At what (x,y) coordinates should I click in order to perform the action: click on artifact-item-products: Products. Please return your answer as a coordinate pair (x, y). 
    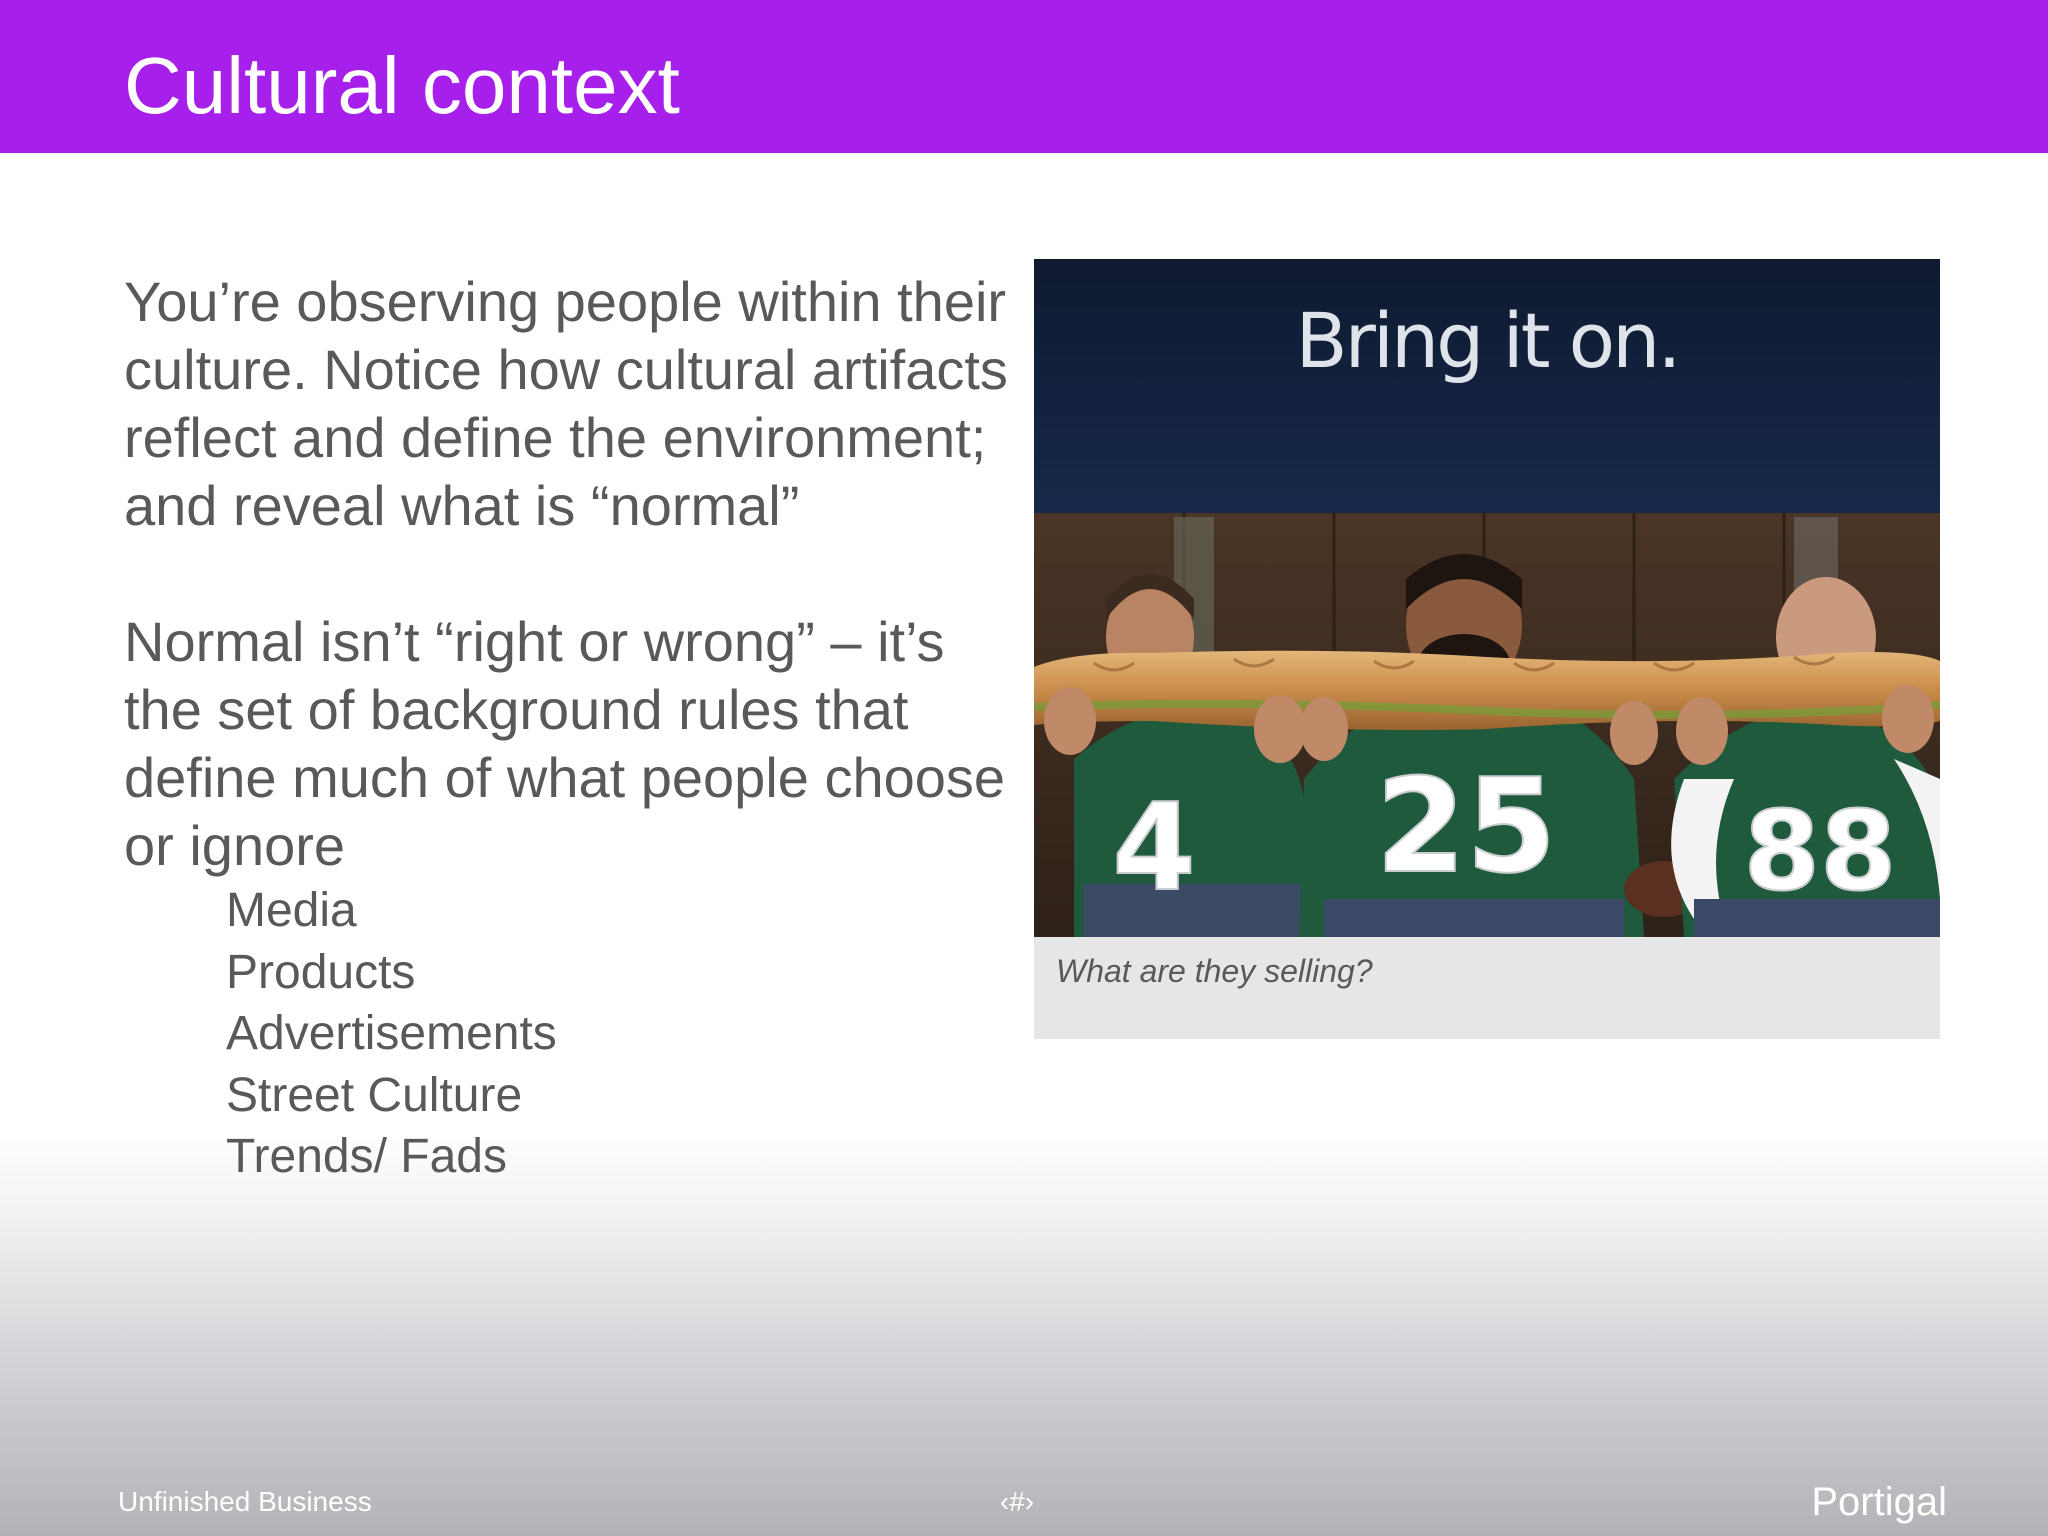
    Looking at the image, I should click on (321, 972).